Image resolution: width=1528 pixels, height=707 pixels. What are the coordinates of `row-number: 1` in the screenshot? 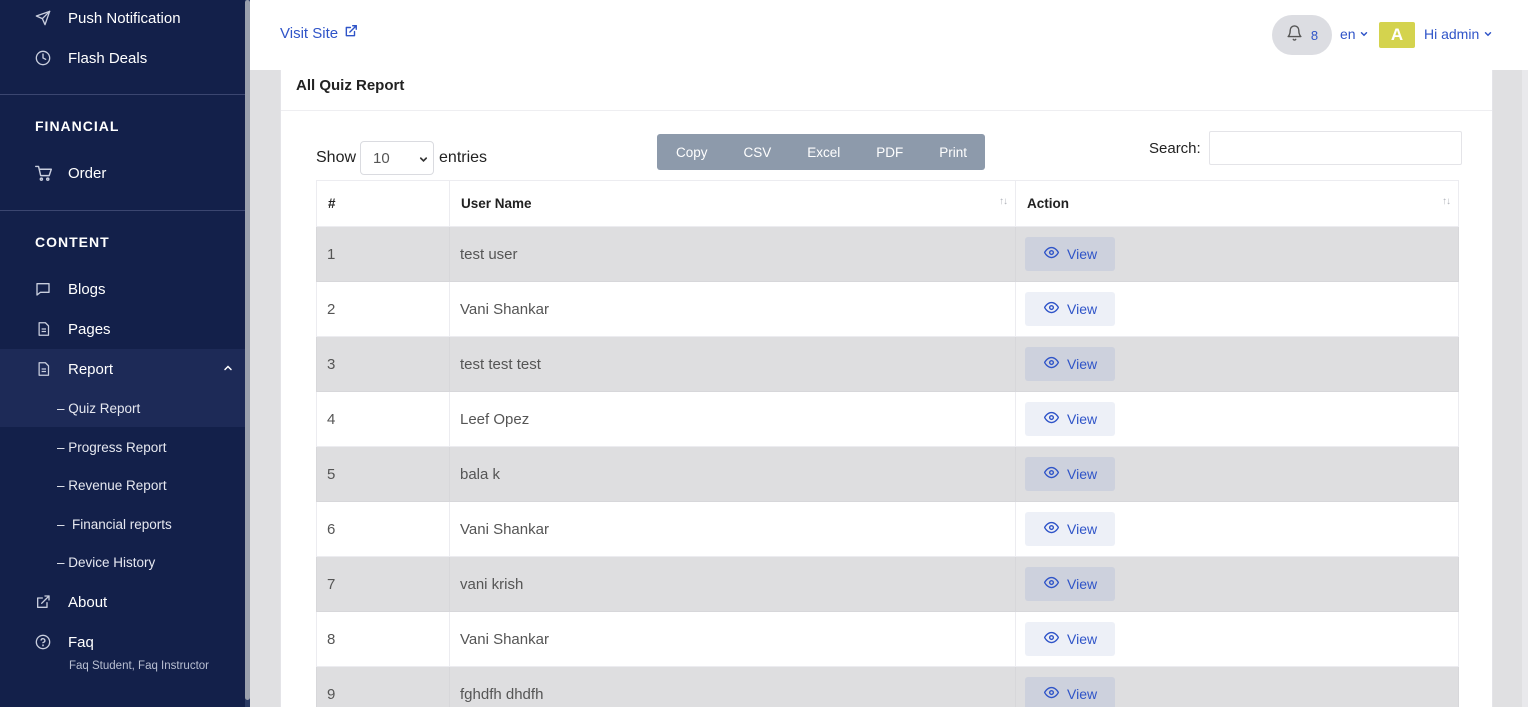 It's located at (383, 254).